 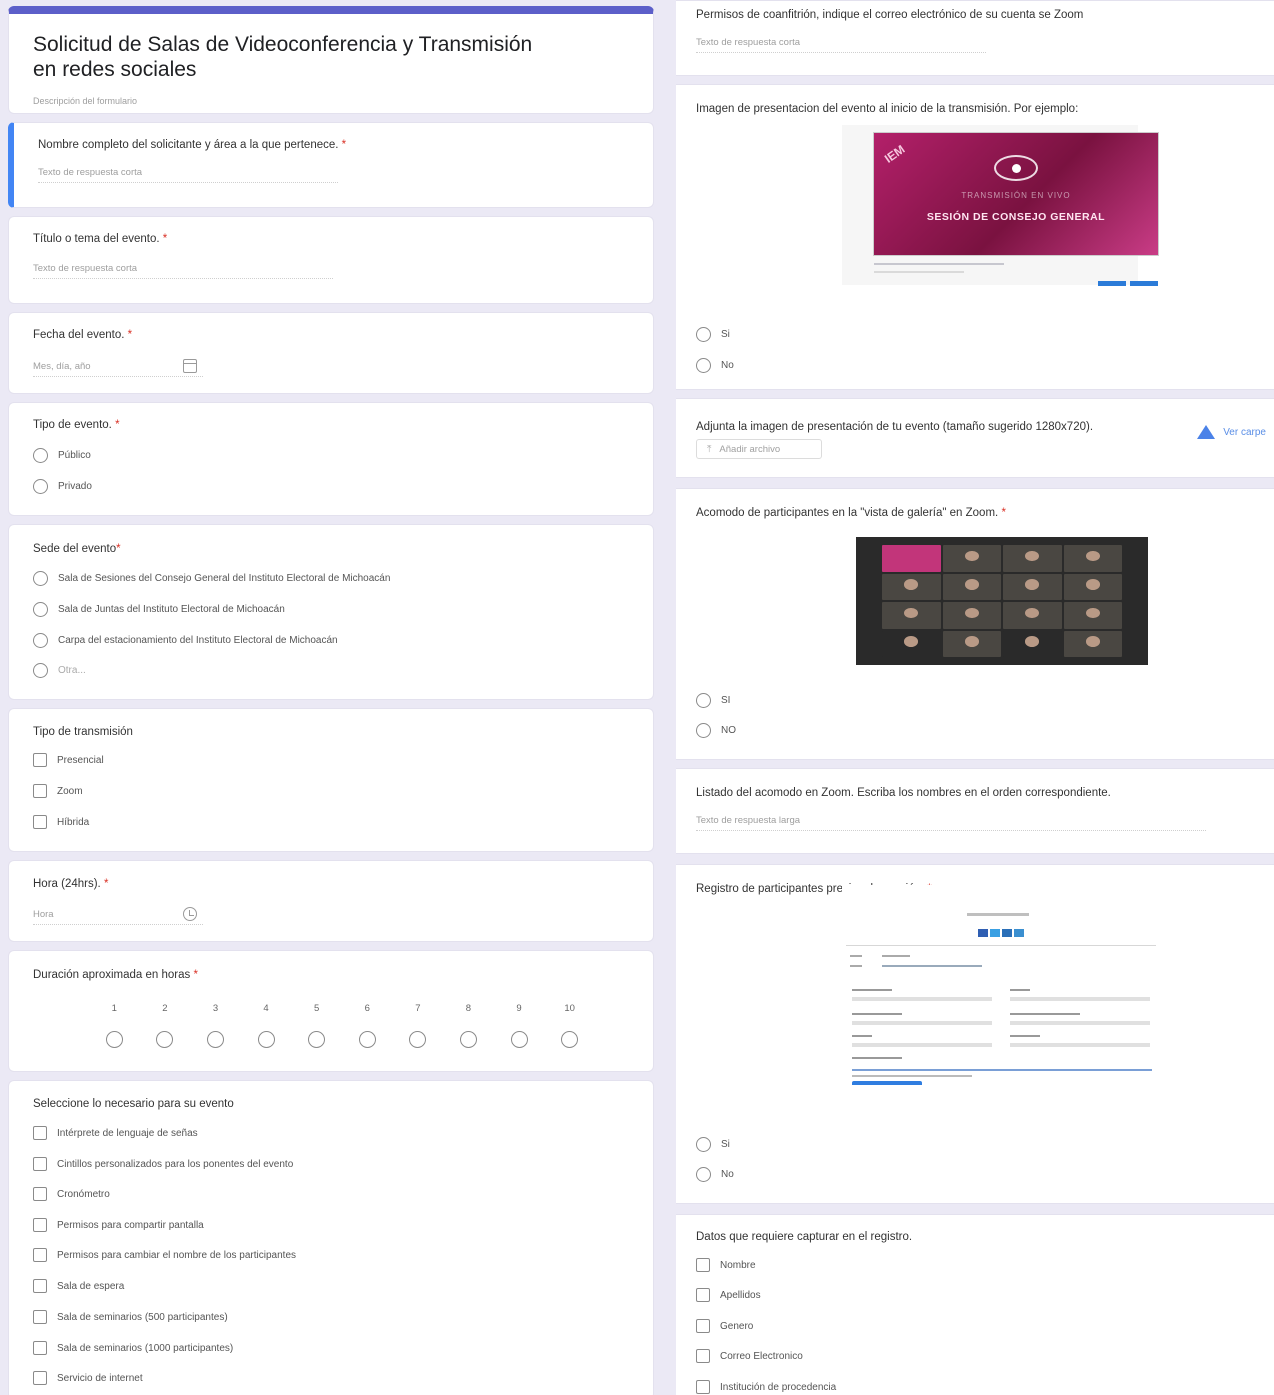 What do you see at coordinates (759, 449) in the screenshot?
I see `upload-file-button: ⤒ Añadir archivo` at bounding box center [759, 449].